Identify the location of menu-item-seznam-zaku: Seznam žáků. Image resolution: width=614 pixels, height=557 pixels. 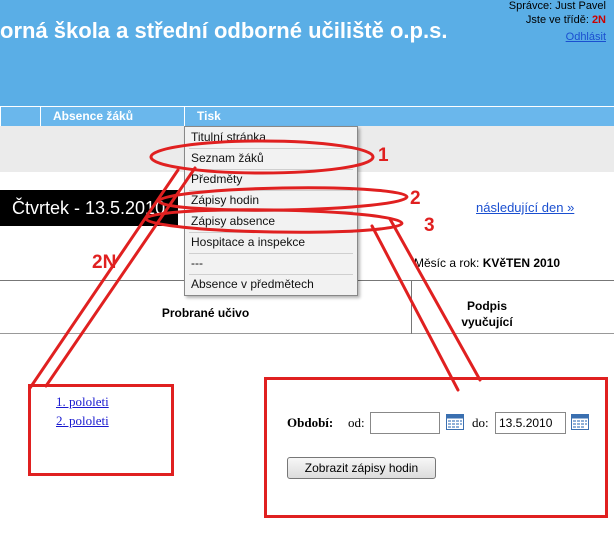
(271, 158).